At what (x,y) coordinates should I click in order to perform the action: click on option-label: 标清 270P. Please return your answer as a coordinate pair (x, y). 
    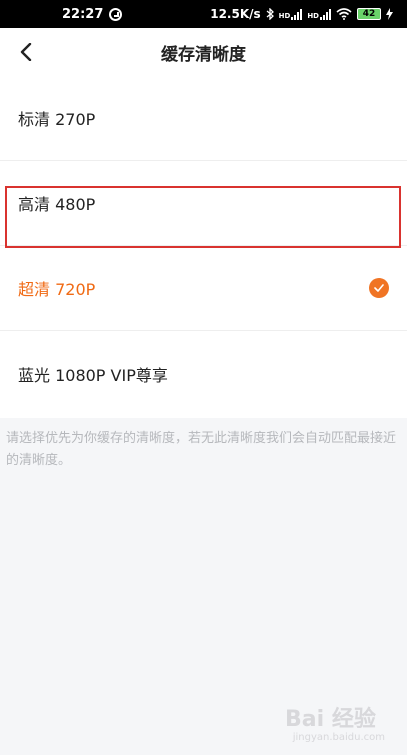
    Looking at the image, I should click on (57, 119).